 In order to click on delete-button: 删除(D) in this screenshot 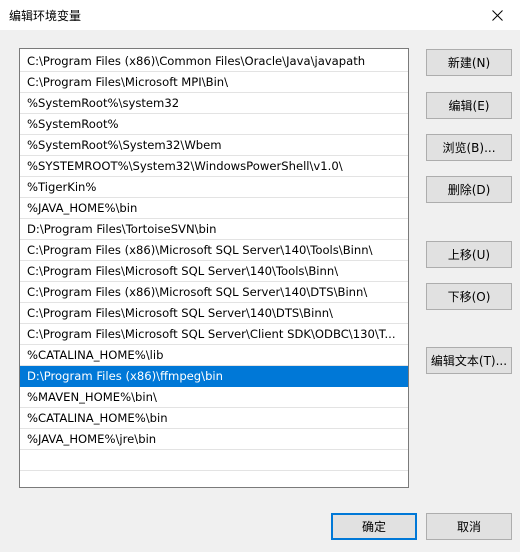, I will do `click(469, 189)`.